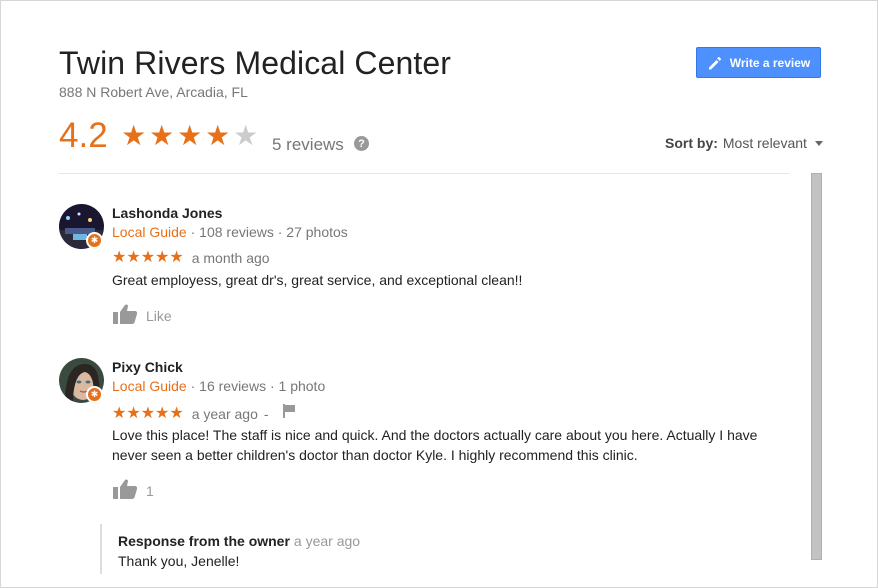  I want to click on rating-summary: 4.2 ★ ★ ★ ★ ★, so click(159, 135).